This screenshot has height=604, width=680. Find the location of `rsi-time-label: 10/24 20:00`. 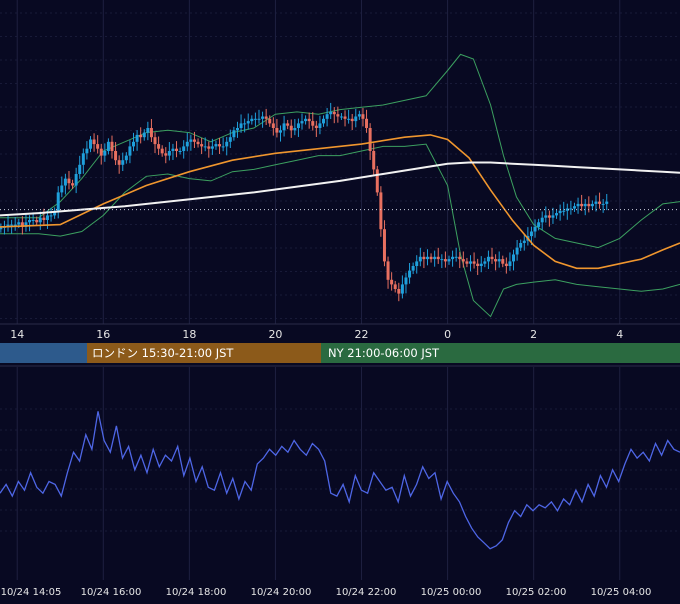

rsi-time-label: 10/24 20:00 is located at coordinates (281, 592).